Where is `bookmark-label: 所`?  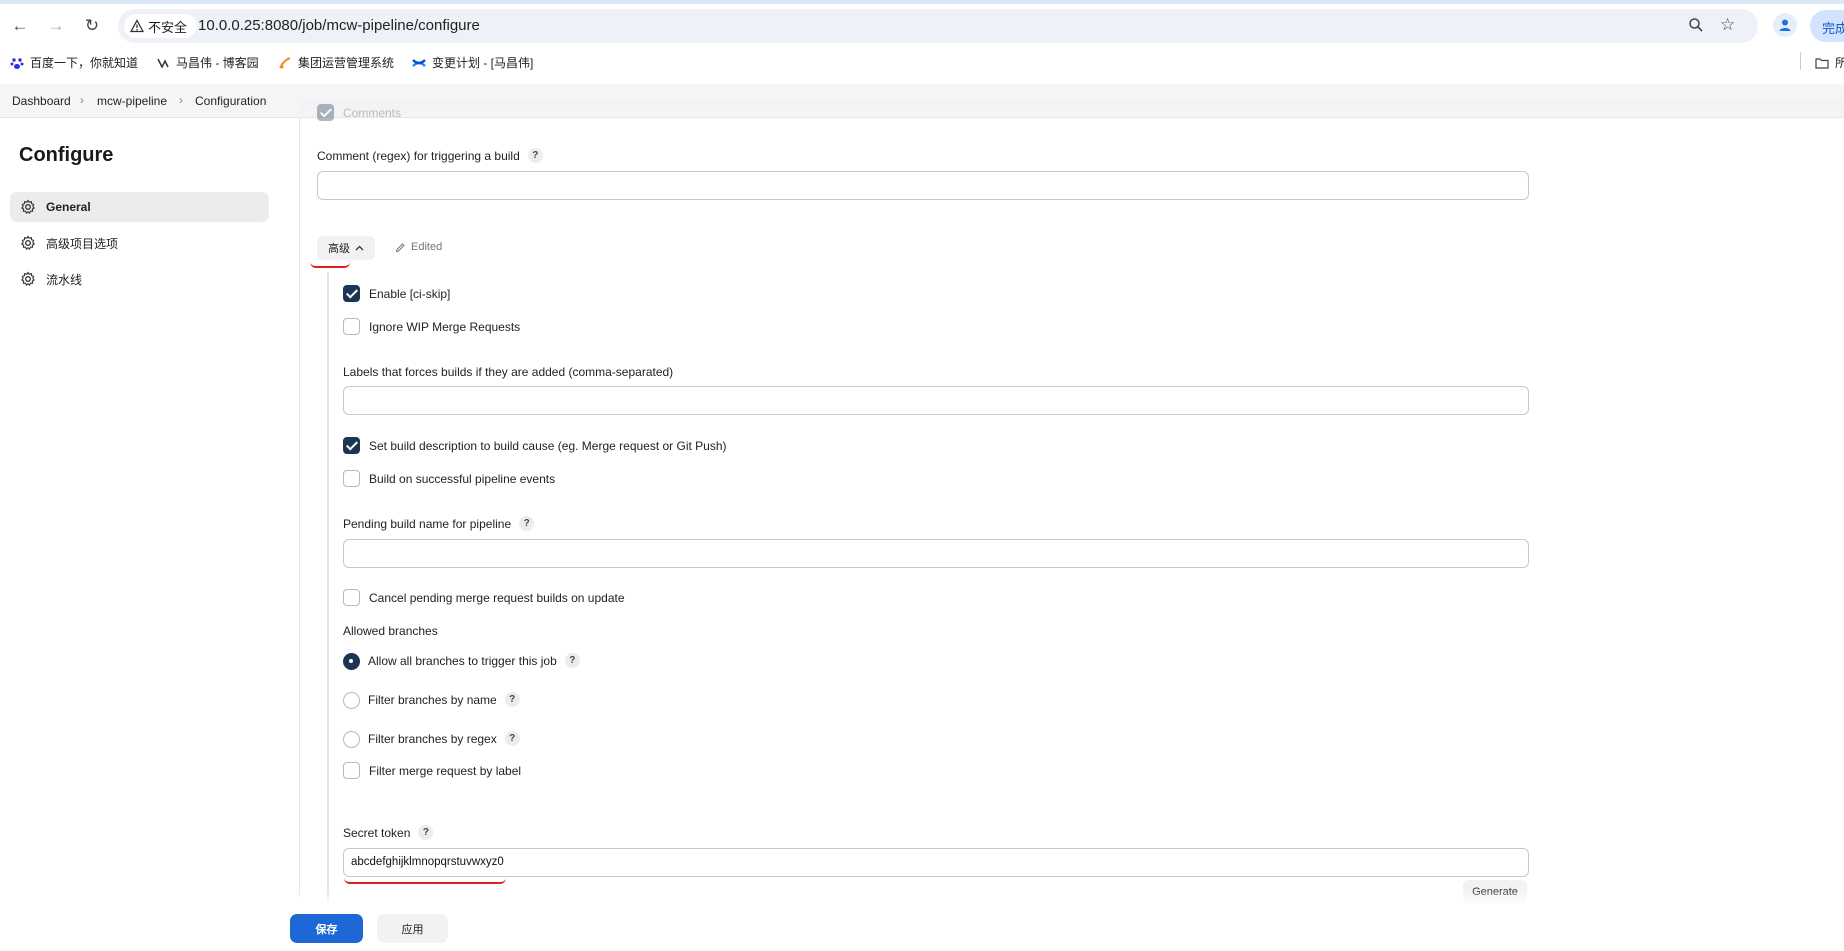 bookmark-label: 所 is located at coordinates (1839, 63).